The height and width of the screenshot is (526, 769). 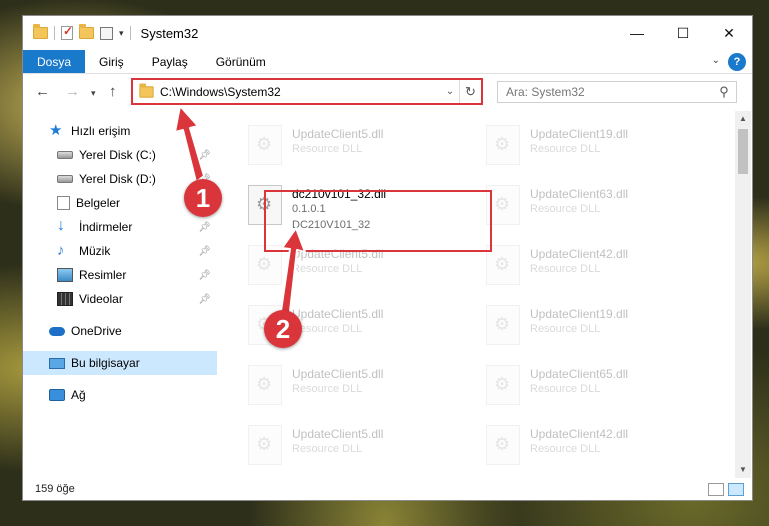 What do you see at coordinates (470, 91) in the screenshot?
I see `refresh-icon: ↻` at bounding box center [470, 91].